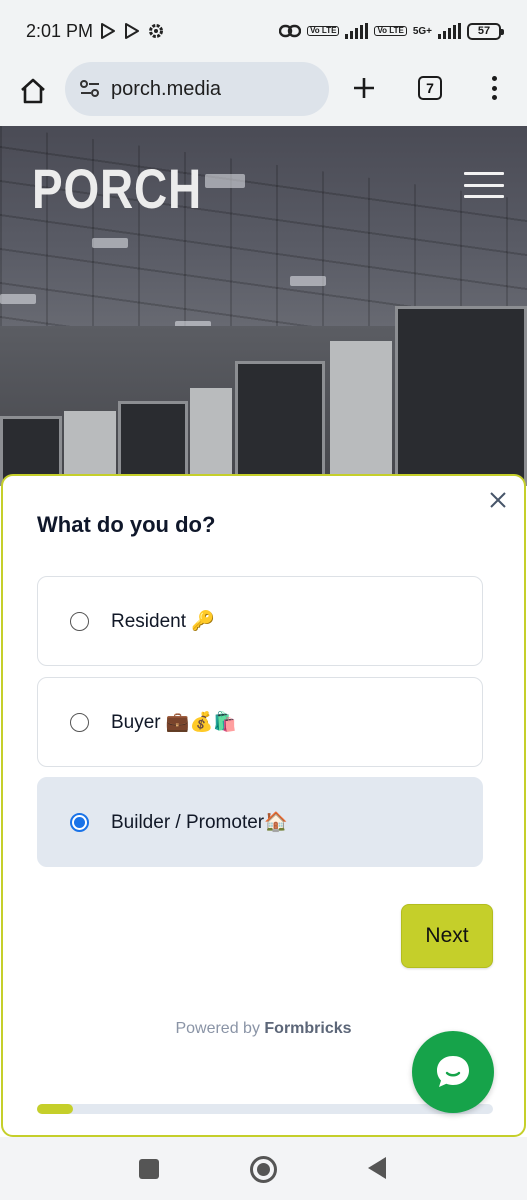 The width and height of the screenshot is (527, 1200). I want to click on link-icon, so click(290, 31).